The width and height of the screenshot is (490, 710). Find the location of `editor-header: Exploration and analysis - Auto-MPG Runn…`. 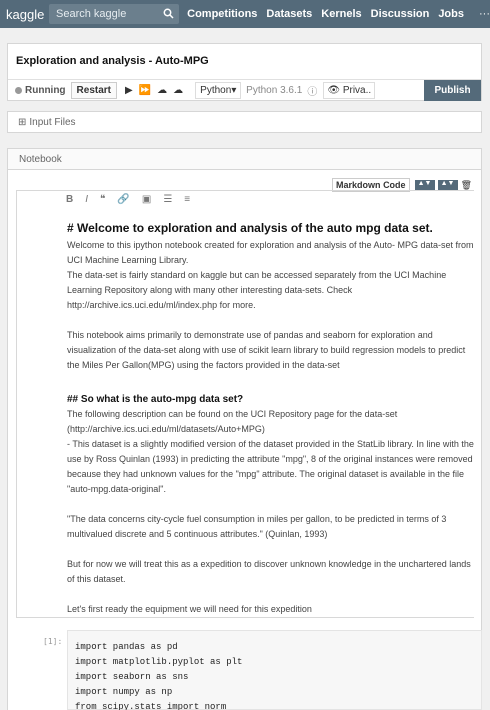

editor-header: Exploration and analysis - Auto-MPG Runn… is located at coordinates (244, 72).